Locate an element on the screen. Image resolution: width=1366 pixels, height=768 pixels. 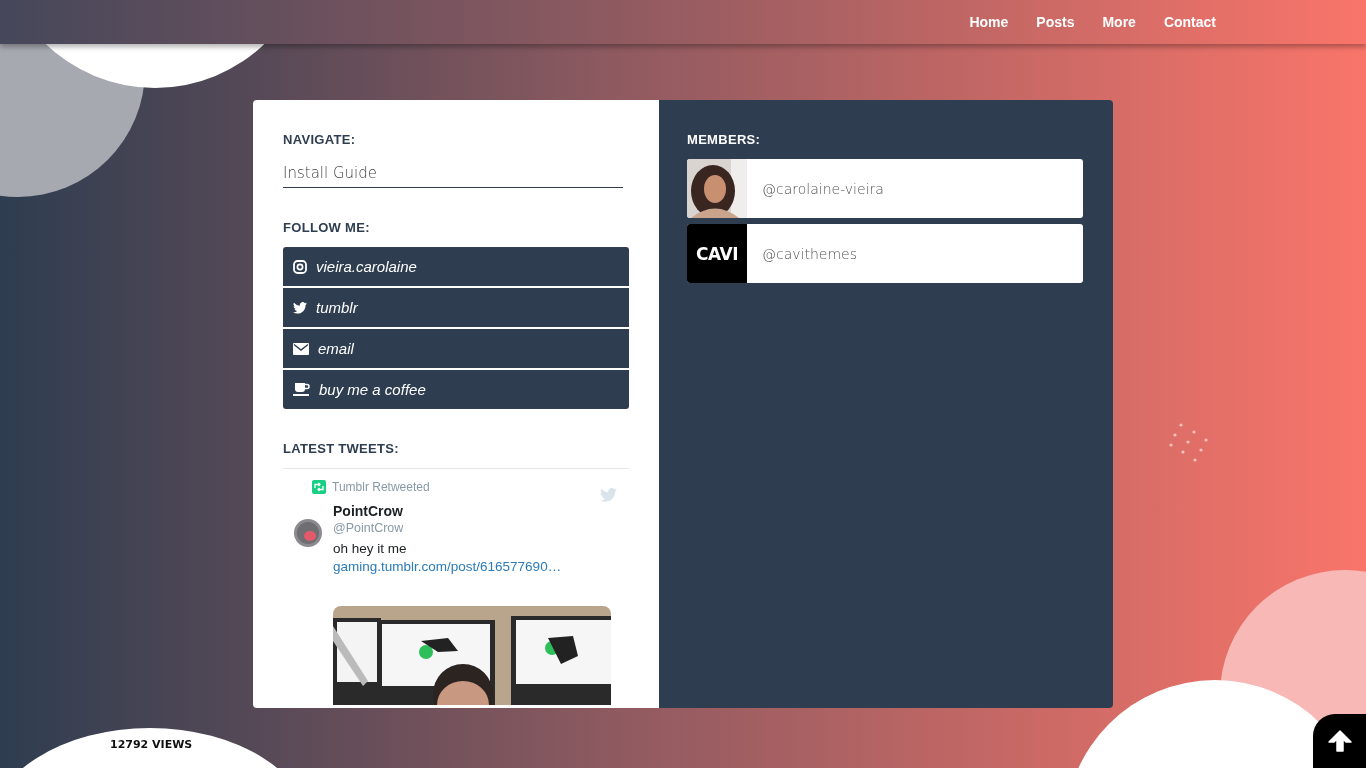
navigate-field: Install Guide is located at coordinates (453, 176).